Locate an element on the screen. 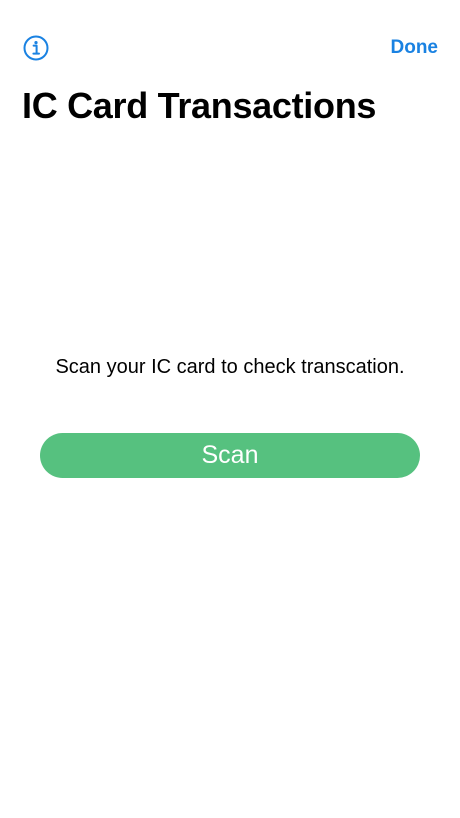 This screenshot has height=818, width=460. info-circle-icon is located at coordinates (36, 48).